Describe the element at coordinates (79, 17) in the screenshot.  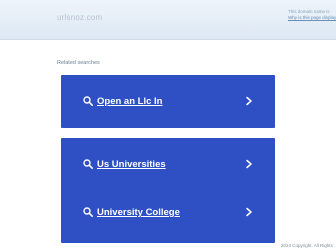
I see `domain-name: urlsnoz.com` at that location.